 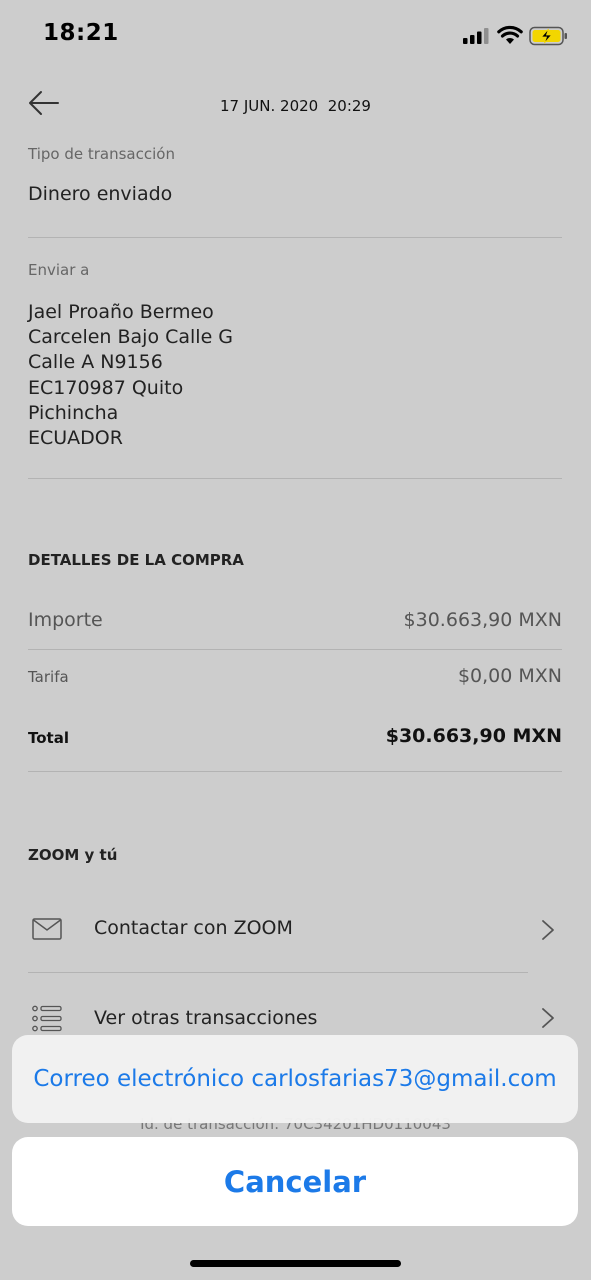 I want to click on status-time: 18:21, so click(x=81, y=33).